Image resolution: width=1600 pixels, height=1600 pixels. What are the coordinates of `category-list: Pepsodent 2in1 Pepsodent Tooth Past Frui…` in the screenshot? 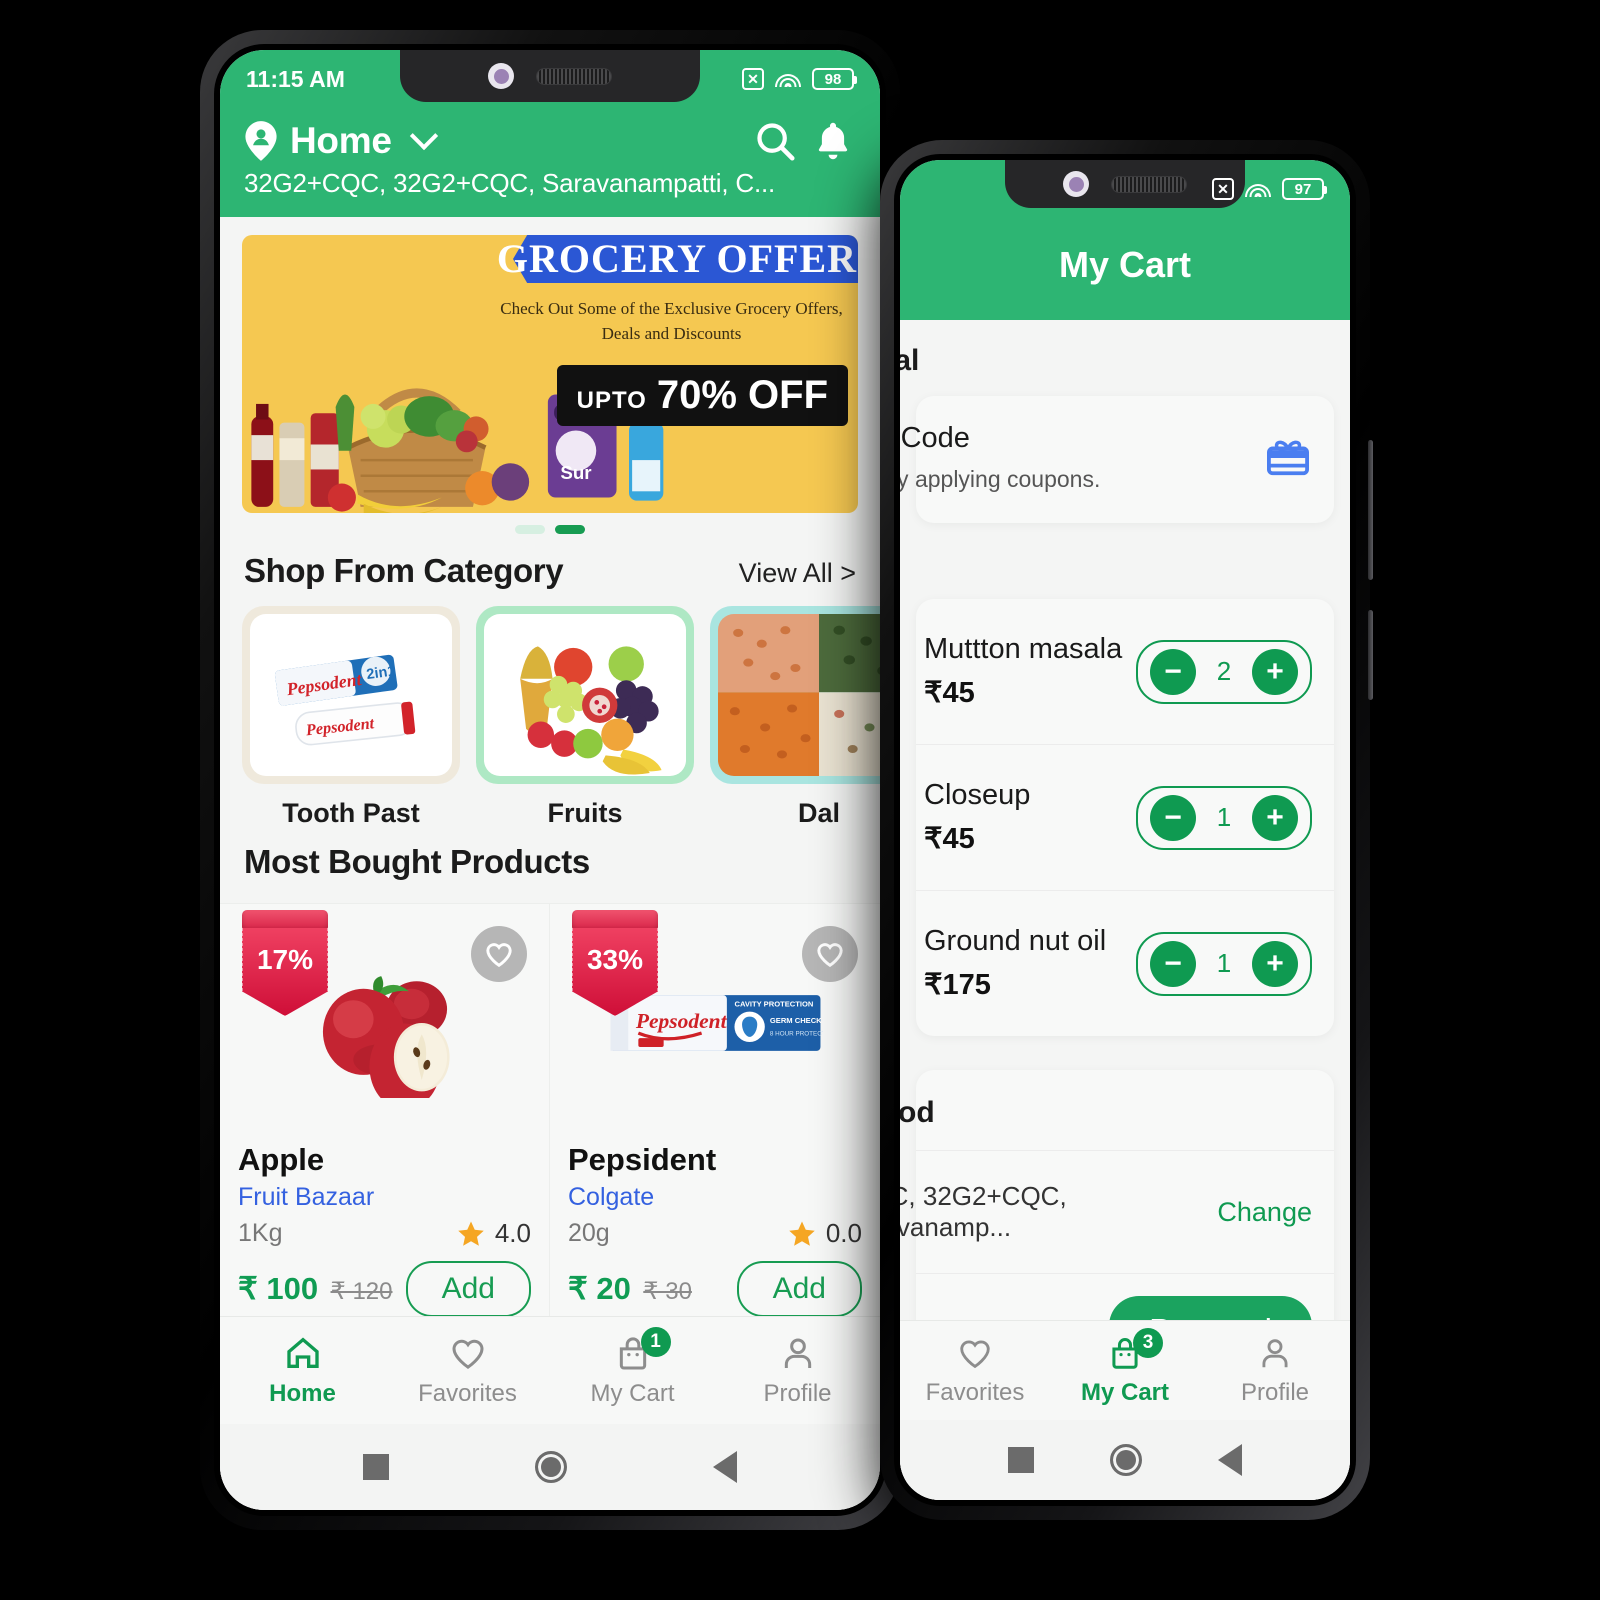 It's located at (550, 712).